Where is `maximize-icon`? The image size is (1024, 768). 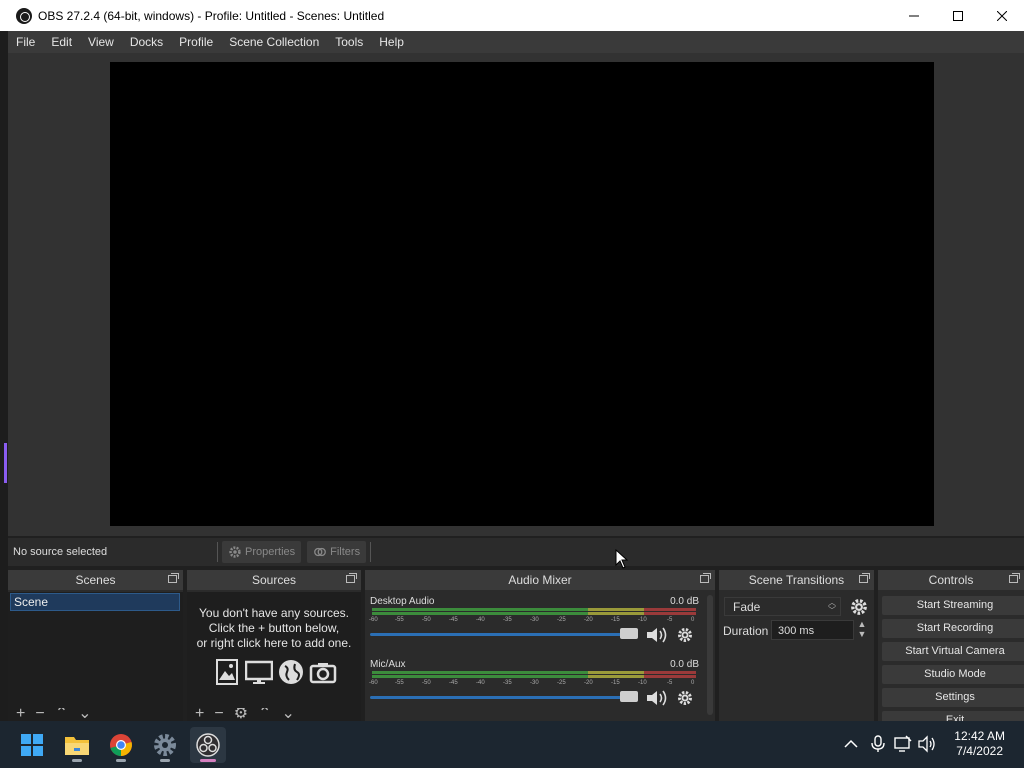
maximize-icon is located at coordinates (958, 15).